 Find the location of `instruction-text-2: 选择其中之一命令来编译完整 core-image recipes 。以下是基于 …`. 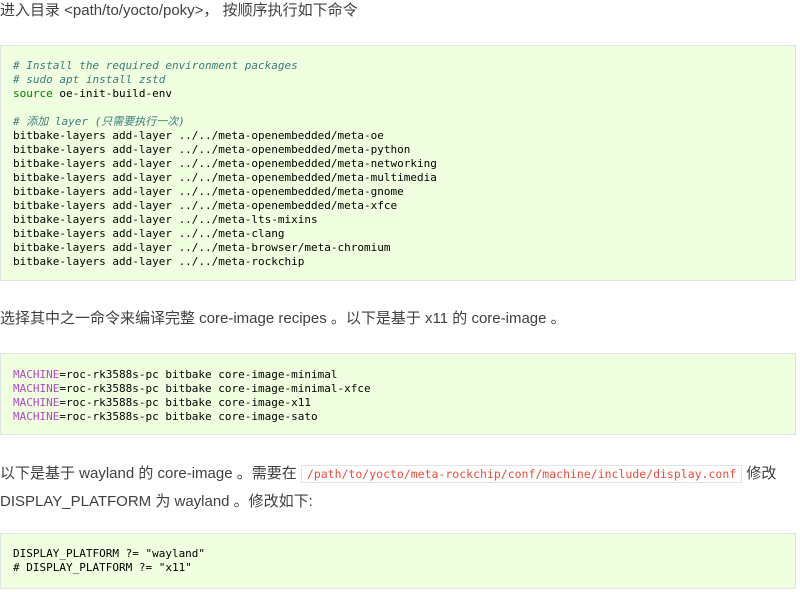

instruction-text-2: 选择其中之一命令来编译完整 core-image recipes 。以下是基于 … is located at coordinates (283, 318).